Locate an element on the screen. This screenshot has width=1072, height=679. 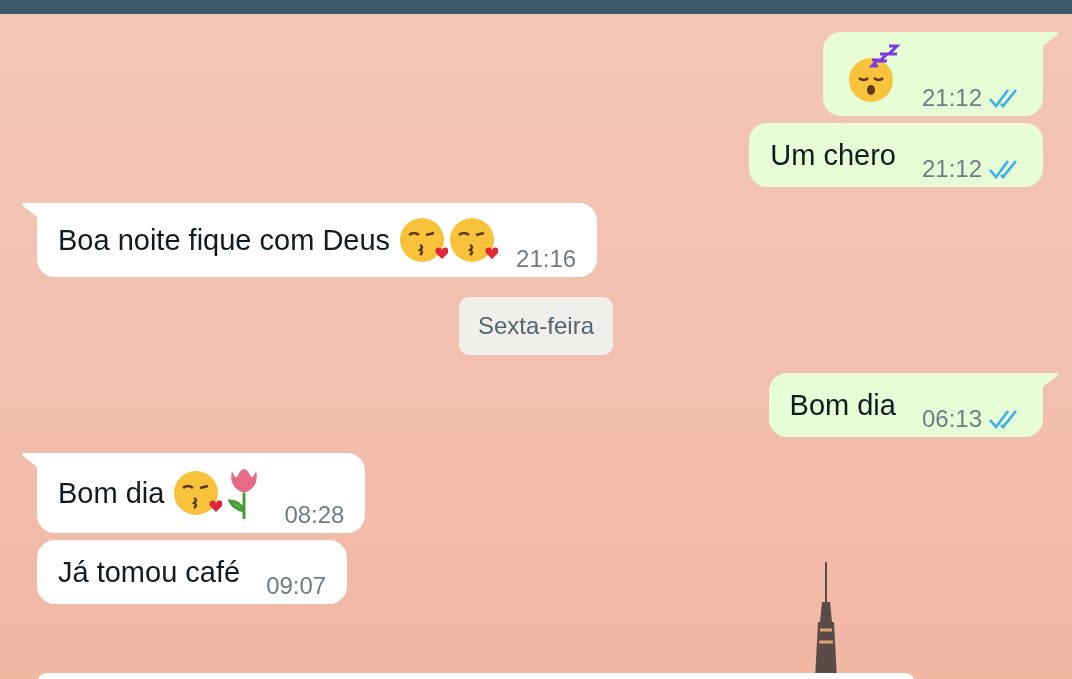
message-time: 21:16 is located at coordinates (546, 259).